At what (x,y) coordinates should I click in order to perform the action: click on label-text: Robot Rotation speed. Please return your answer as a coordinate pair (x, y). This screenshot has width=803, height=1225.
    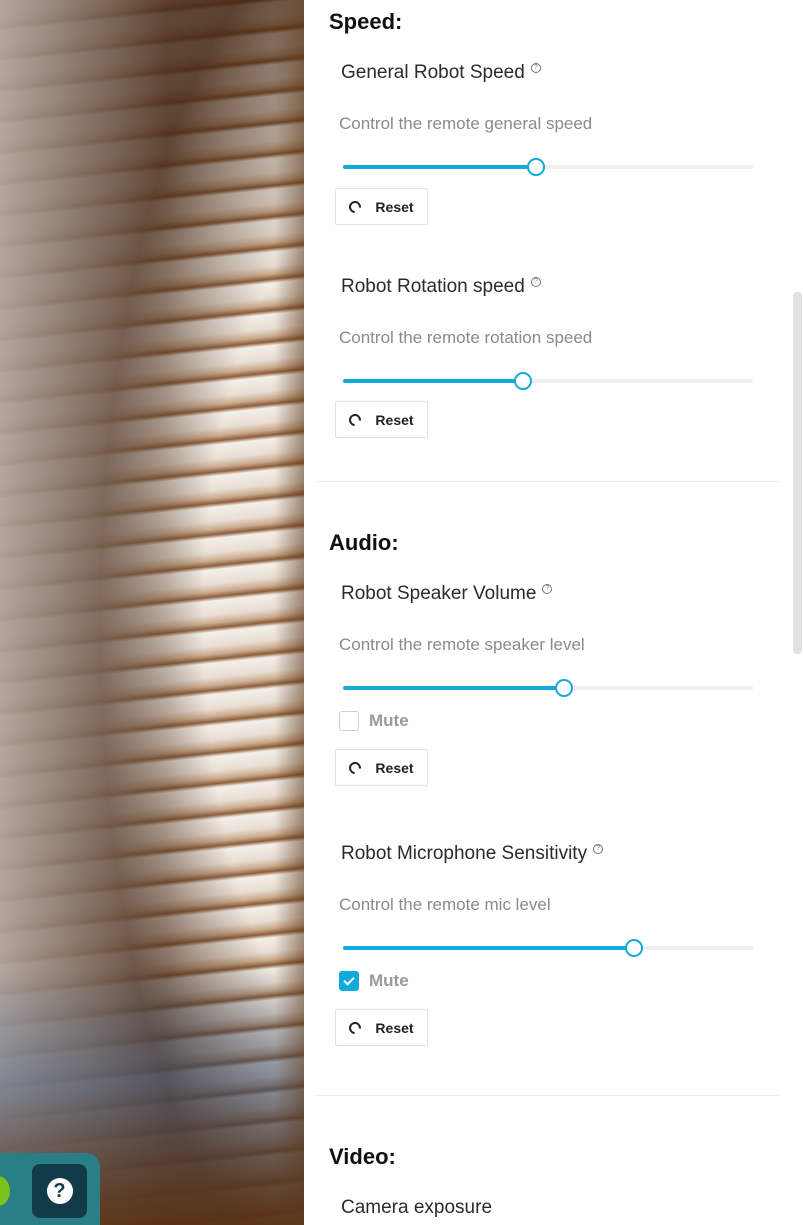
    Looking at the image, I should click on (433, 286).